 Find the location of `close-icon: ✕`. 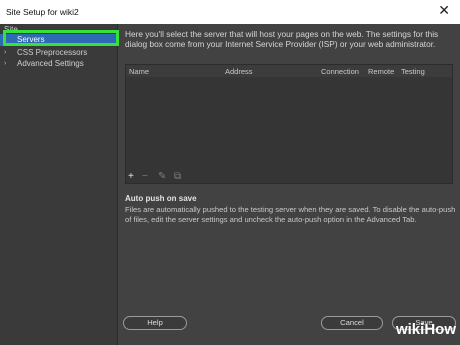

close-icon: ✕ is located at coordinates (444, 10).